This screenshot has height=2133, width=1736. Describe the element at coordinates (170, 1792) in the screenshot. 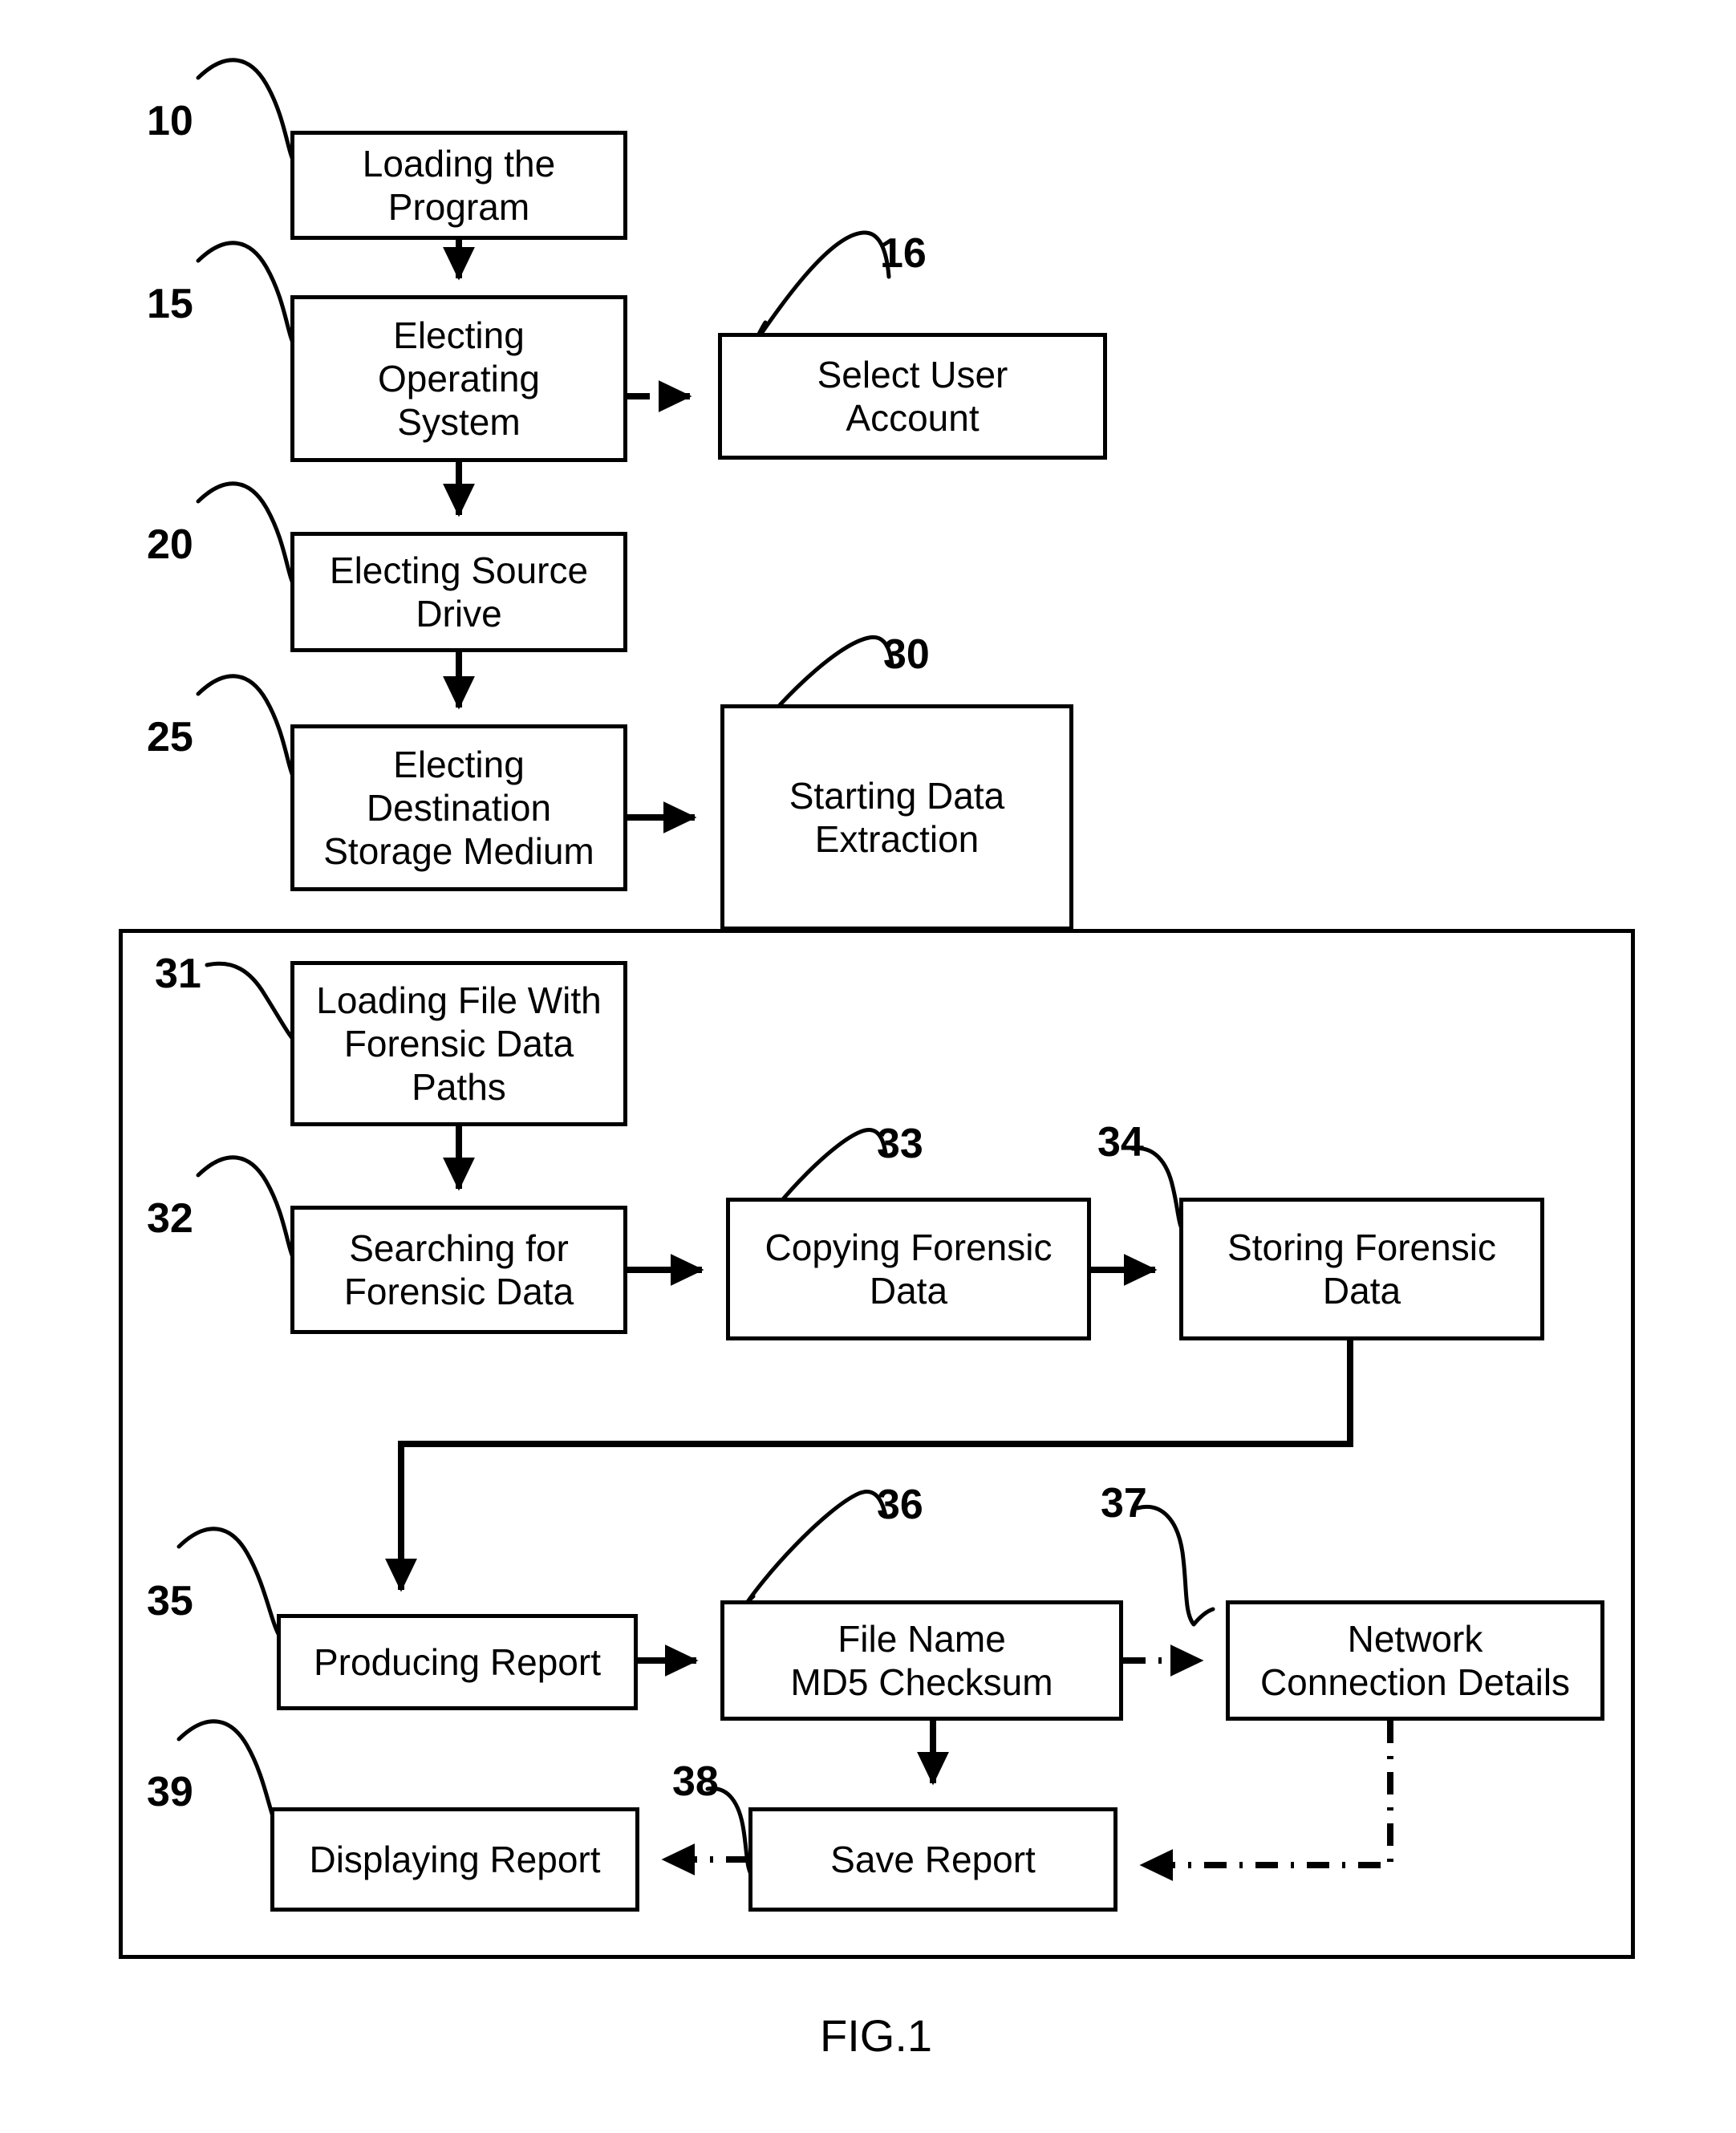

I see `reference-numeral-39: 39` at that location.